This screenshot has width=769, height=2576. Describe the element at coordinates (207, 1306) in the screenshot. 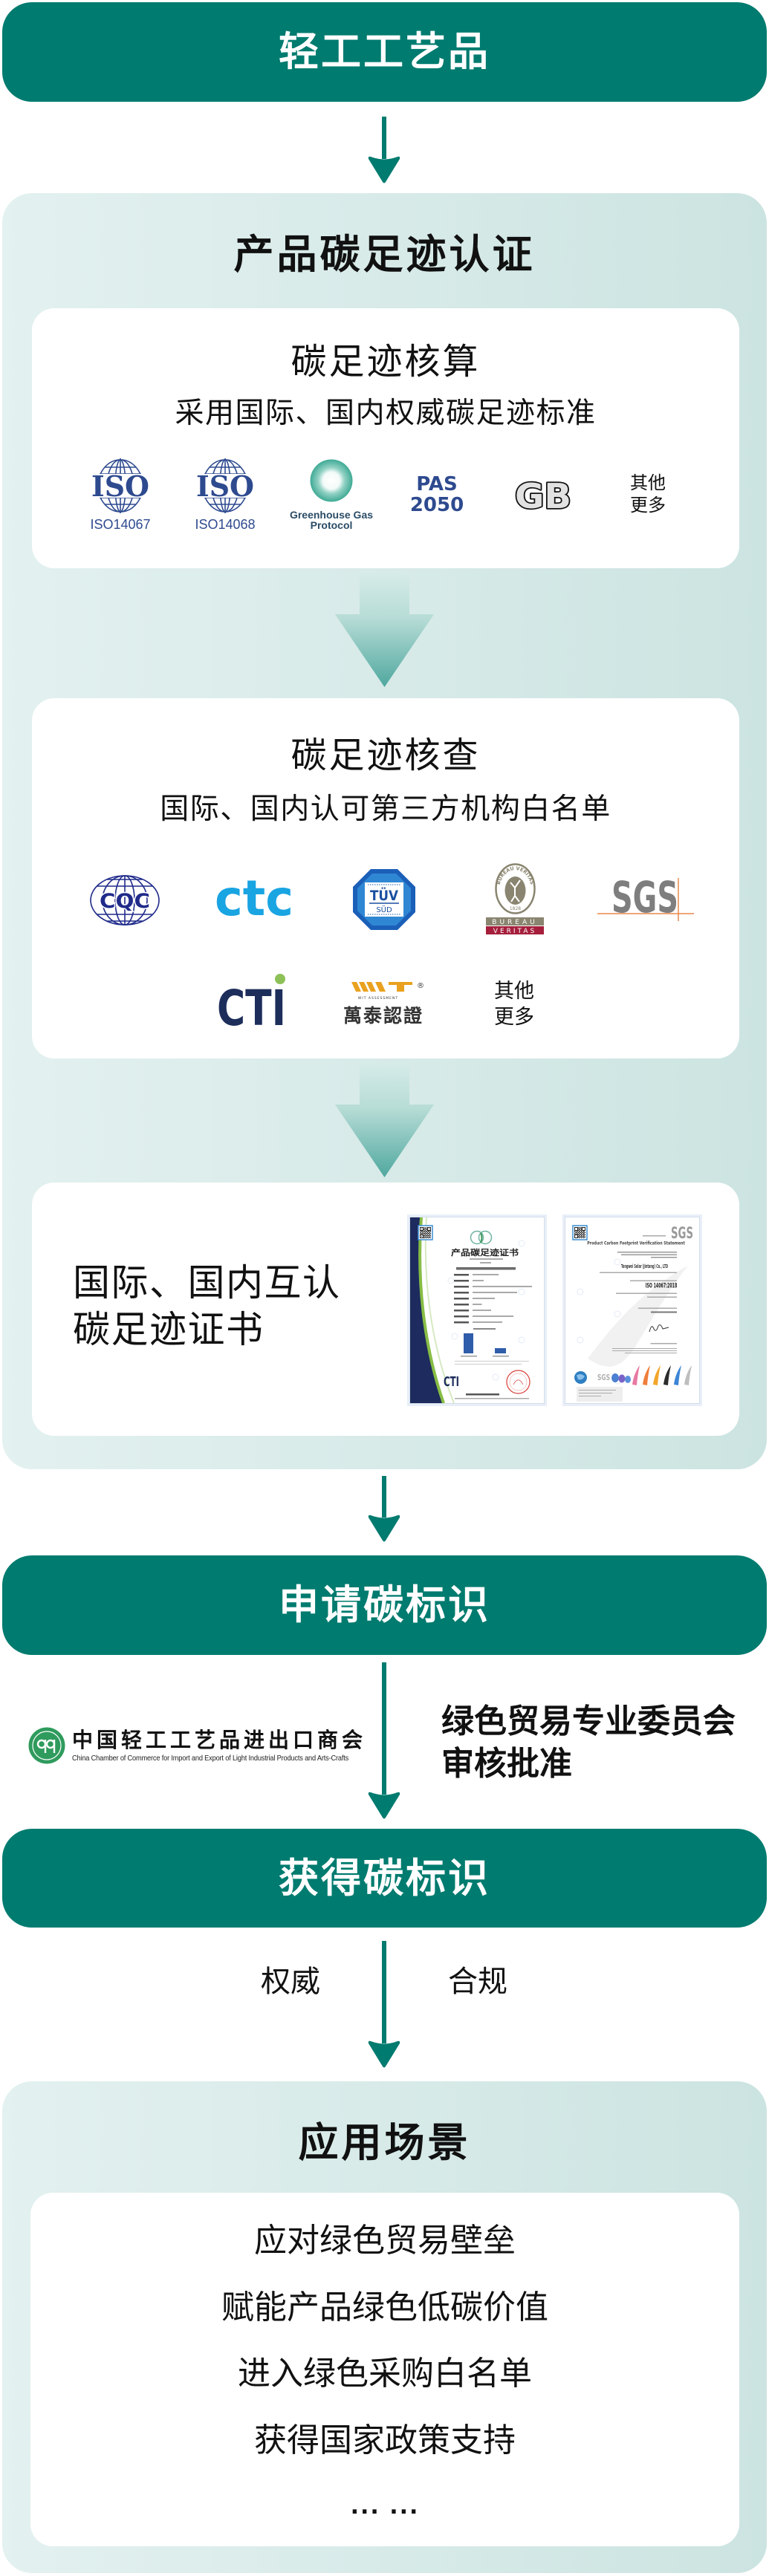

I see `certificate-description: 国际、国内互认 碳足迹证书` at that location.